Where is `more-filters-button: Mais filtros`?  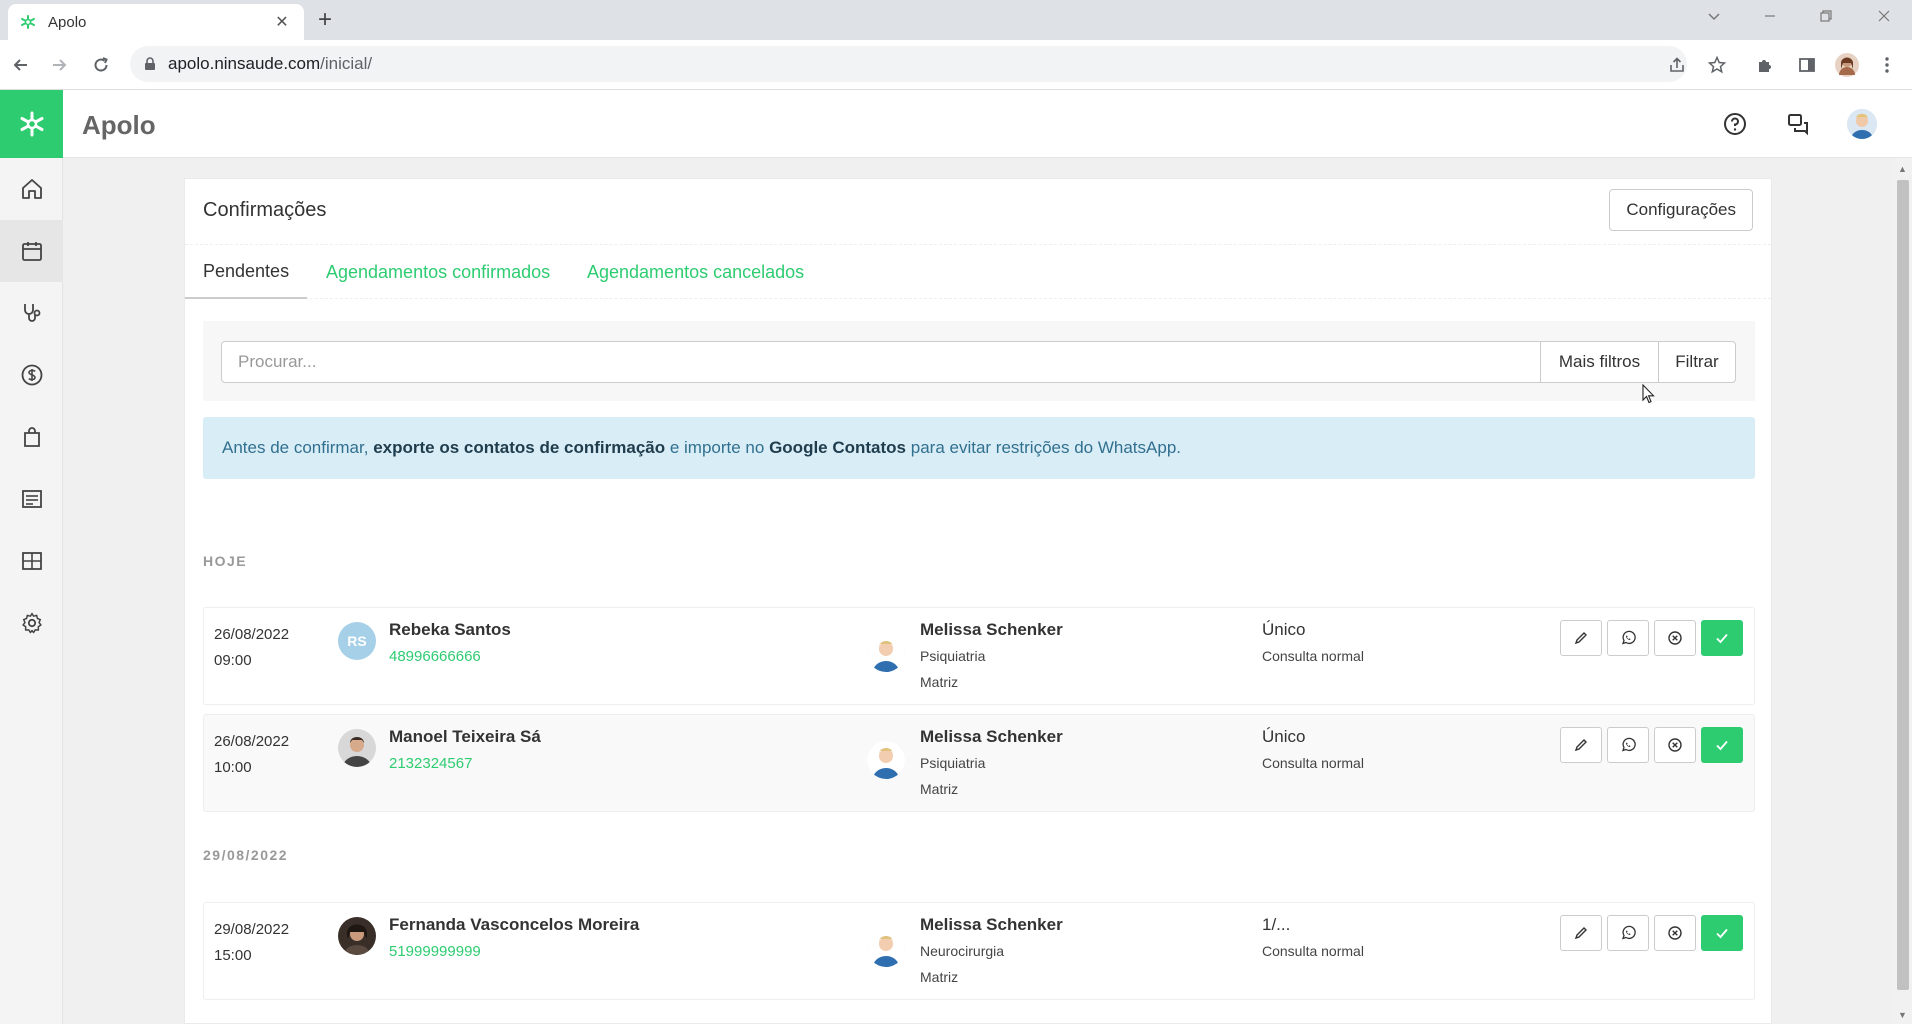
more-filters-button: Mais filtros is located at coordinates (1599, 362).